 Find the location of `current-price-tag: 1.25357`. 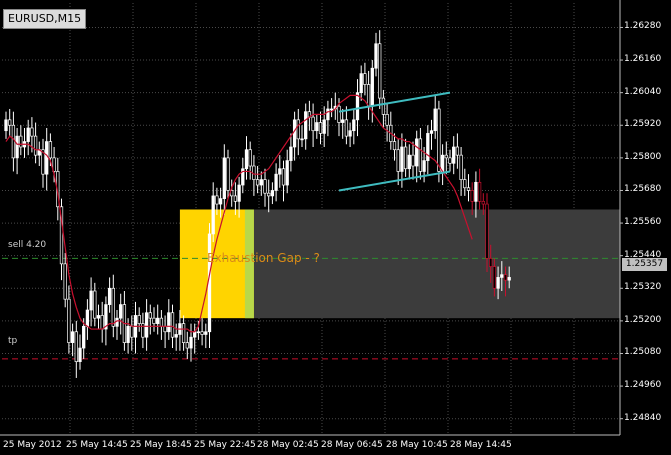

current-price-tag: 1.25357 is located at coordinates (644, 264).